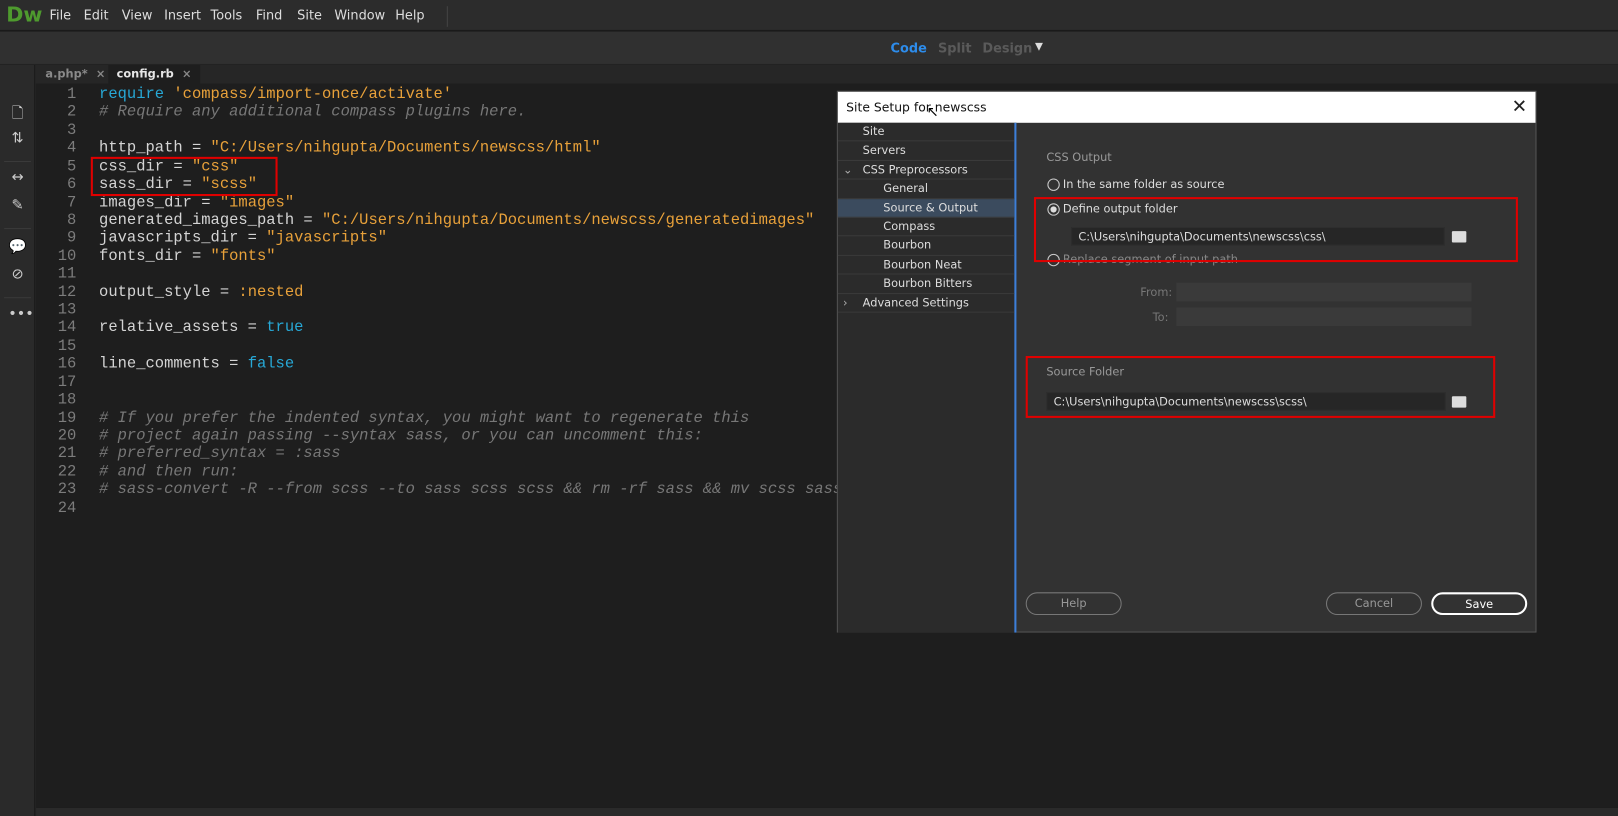 Image resolution: width=1618 pixels, height=816 pixels. What do you see at coordinates (932, 112) in the screenshot?
I see `mouse-cursor-icon: ↖` at bounding box center [932, 112].